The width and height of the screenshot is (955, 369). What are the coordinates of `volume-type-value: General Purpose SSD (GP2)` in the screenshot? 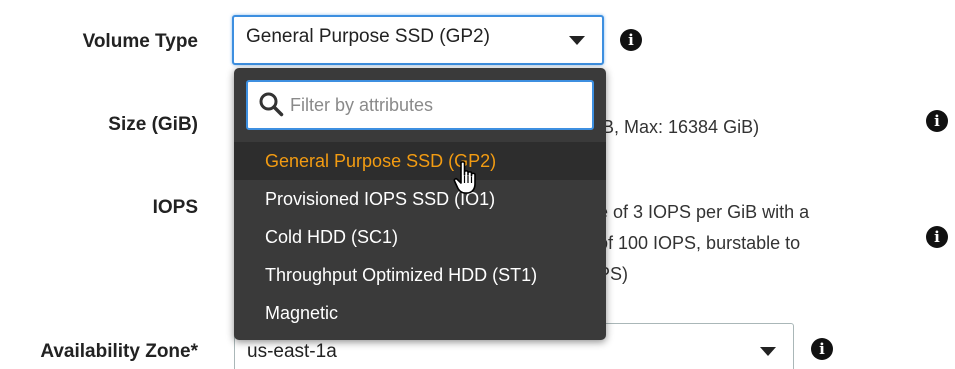 It's located at (368, 36).